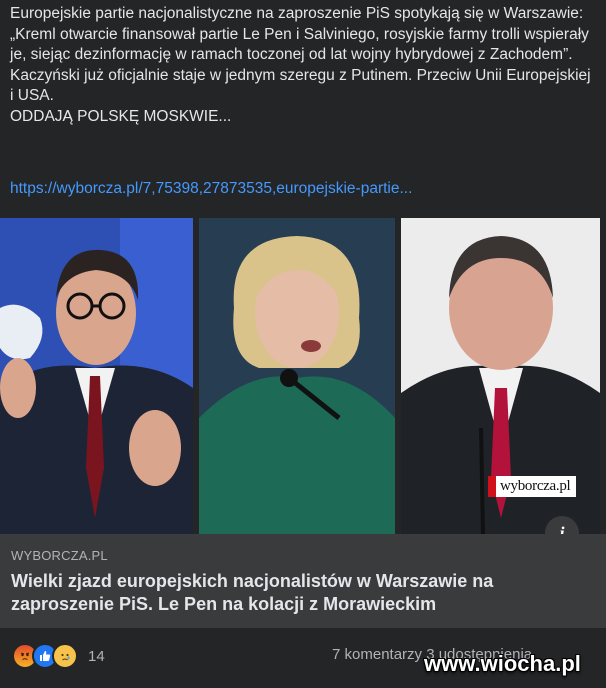  I want to click on reaction-count: 14, so click(96, 656).